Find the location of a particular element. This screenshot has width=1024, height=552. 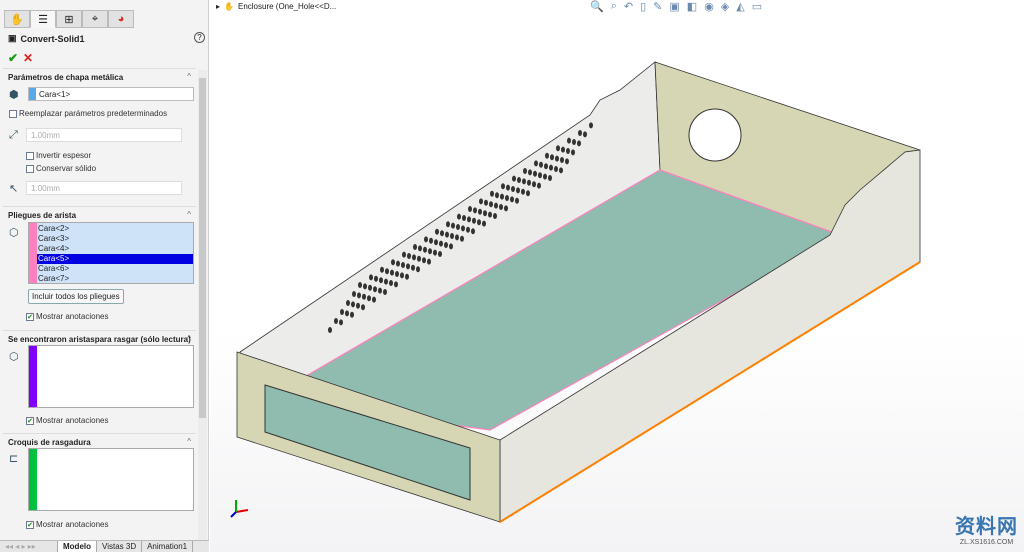

ok-button: ✔ is located at coordinates (13, 58).